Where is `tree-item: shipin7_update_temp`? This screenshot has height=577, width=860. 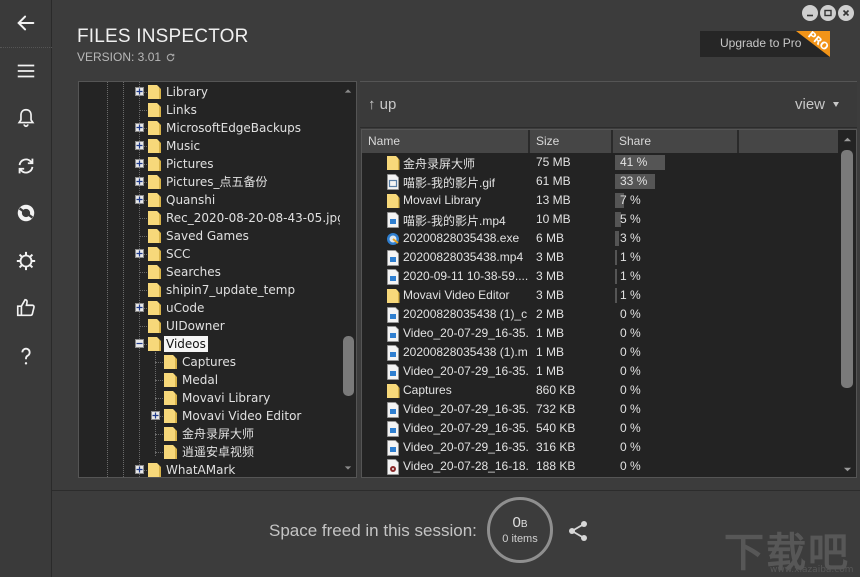 tree-item: shipin7_update_temp is located at coordinates (210, 290).